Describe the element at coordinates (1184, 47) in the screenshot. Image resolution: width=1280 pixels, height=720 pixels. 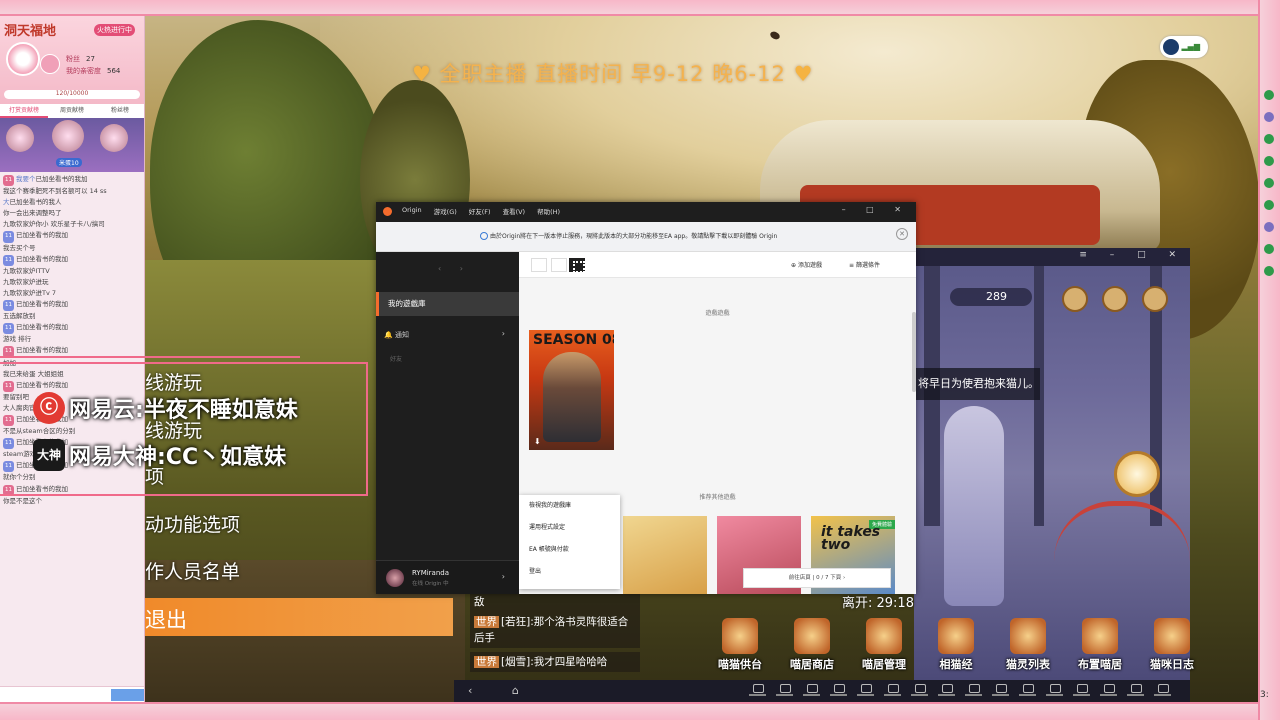
I see `steam-status-badge: ▂▄▆` at that location.